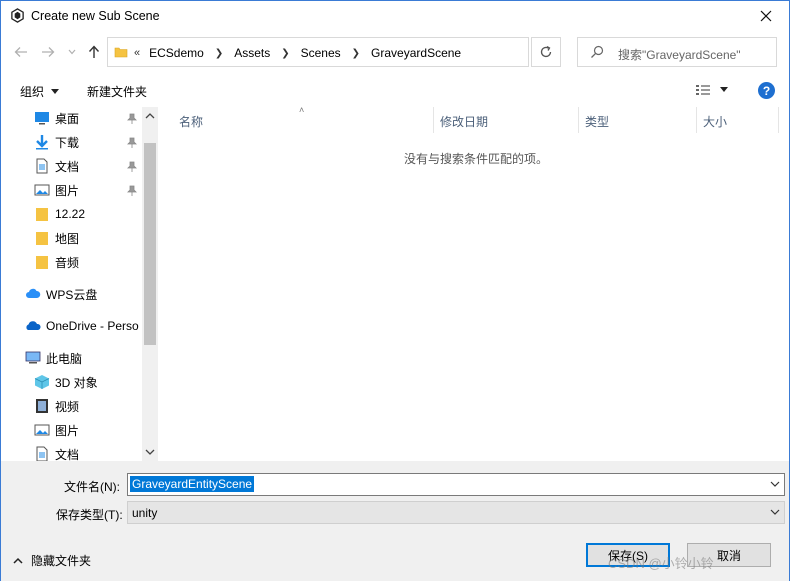 The image size is (790, 581). I want to click on nav-item-desktop: 桌面, so click(56, 118).